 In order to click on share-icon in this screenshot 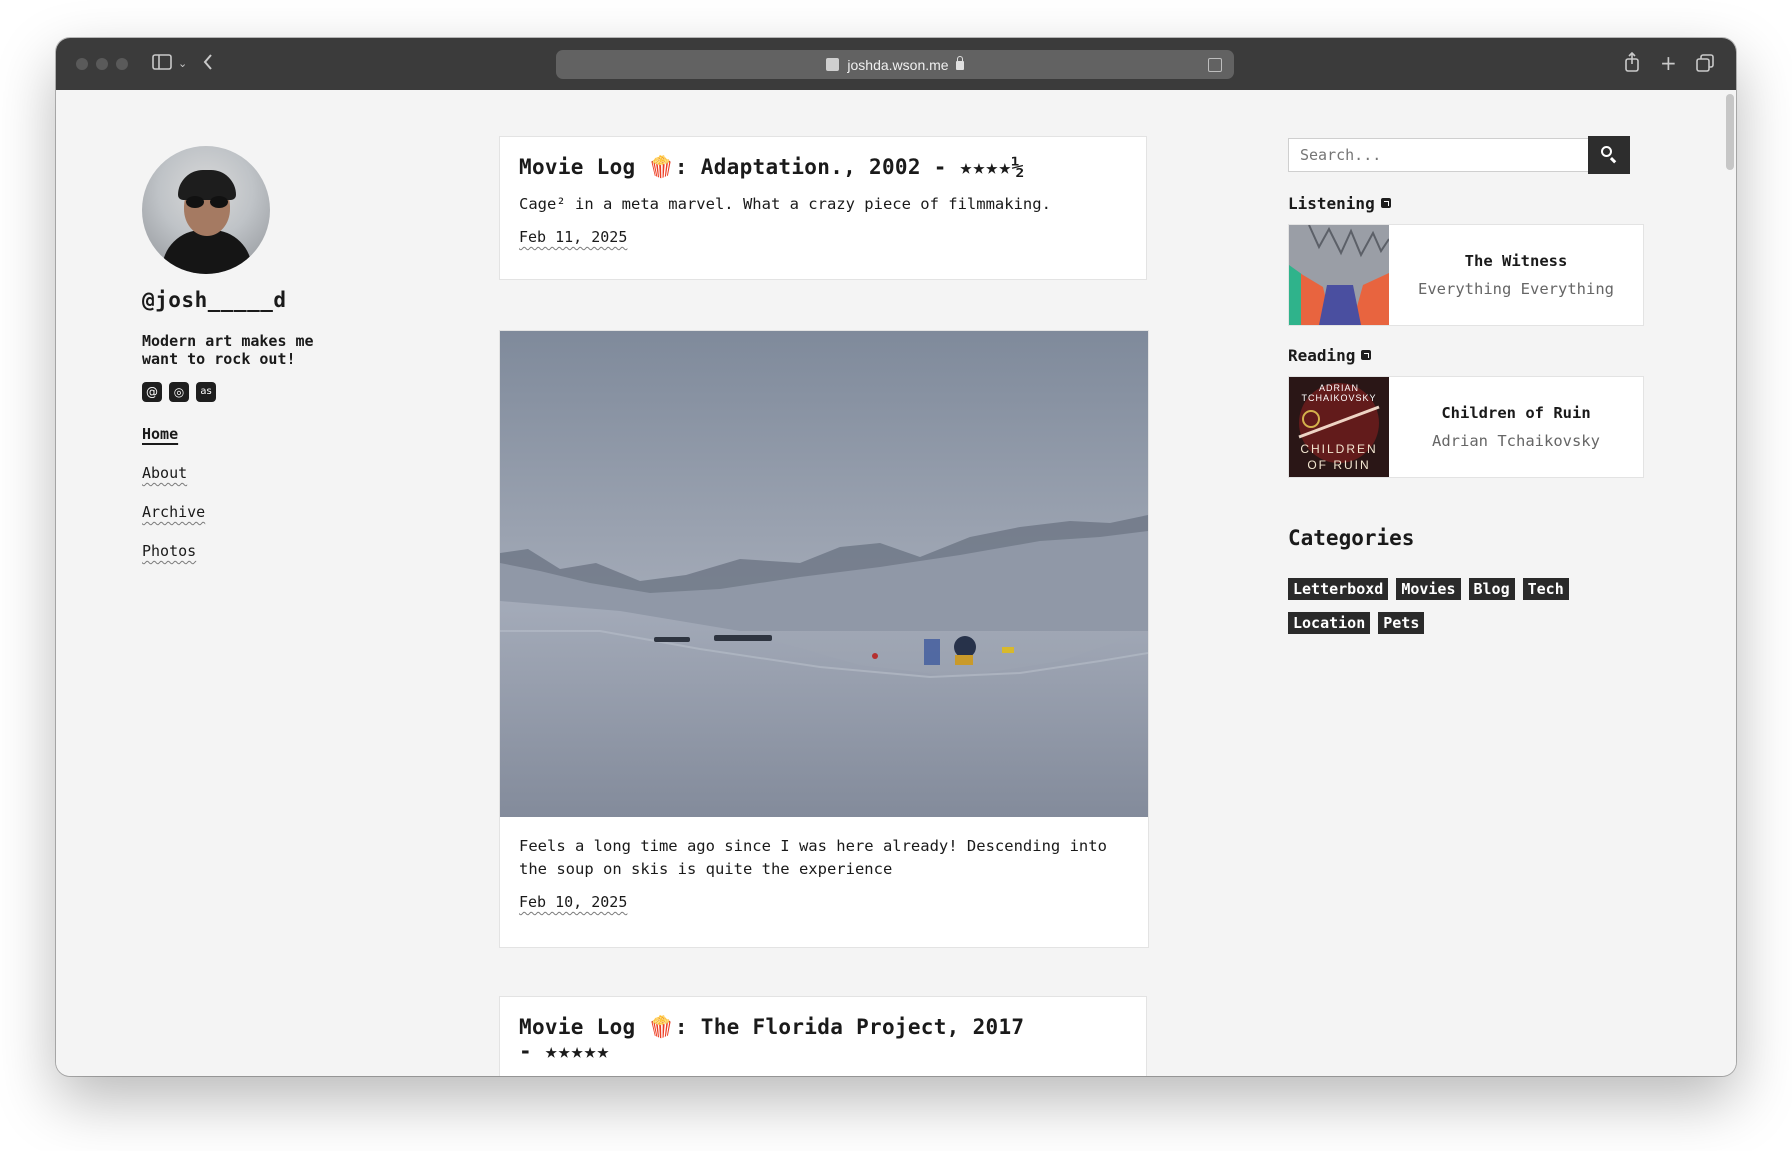, I will do `click(1632, 64)`.